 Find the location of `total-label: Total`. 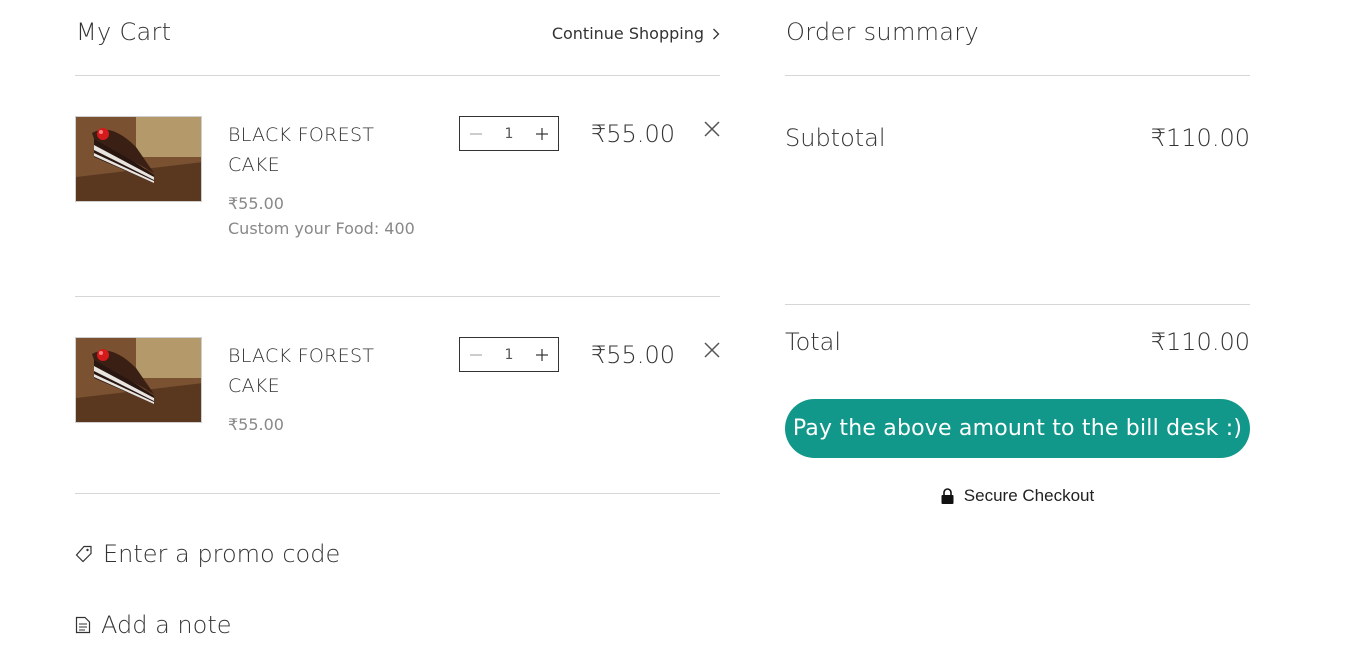

total-label: Total is located at coordinates (813, 342).